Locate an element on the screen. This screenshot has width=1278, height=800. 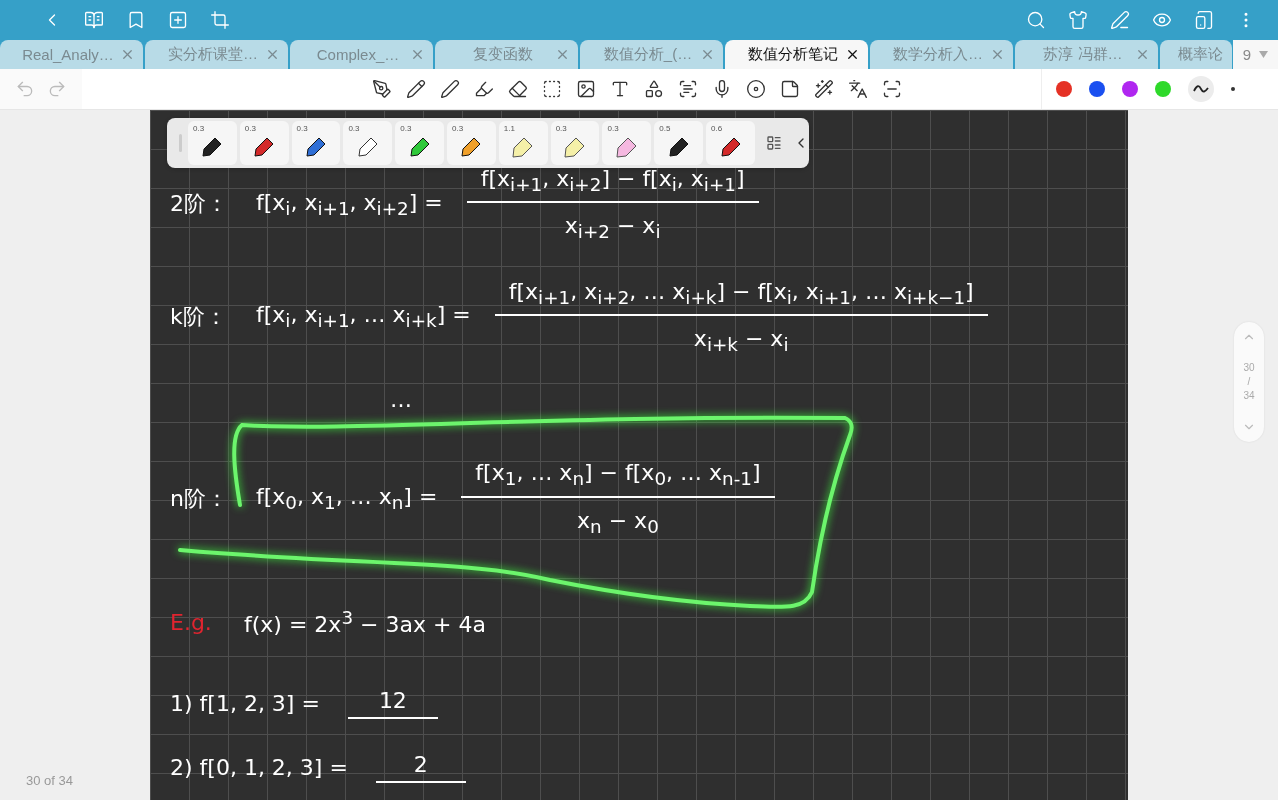
crop-icon is located at coordinates (220, 19).